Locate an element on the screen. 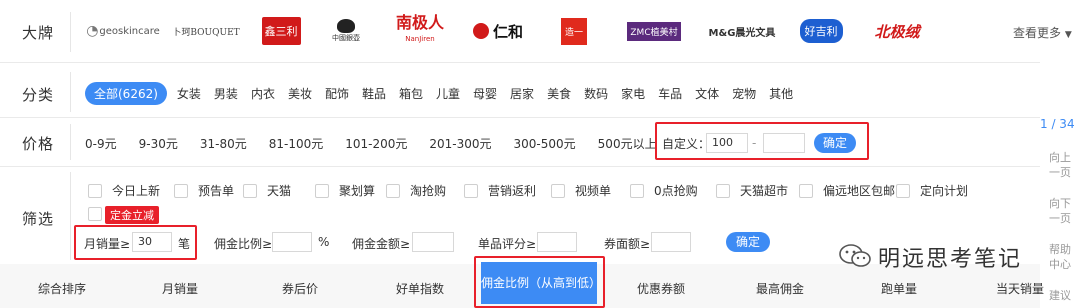 This screenshot has width=1080, height=308. category-item: 家电 is located at coordinates (633, 93).